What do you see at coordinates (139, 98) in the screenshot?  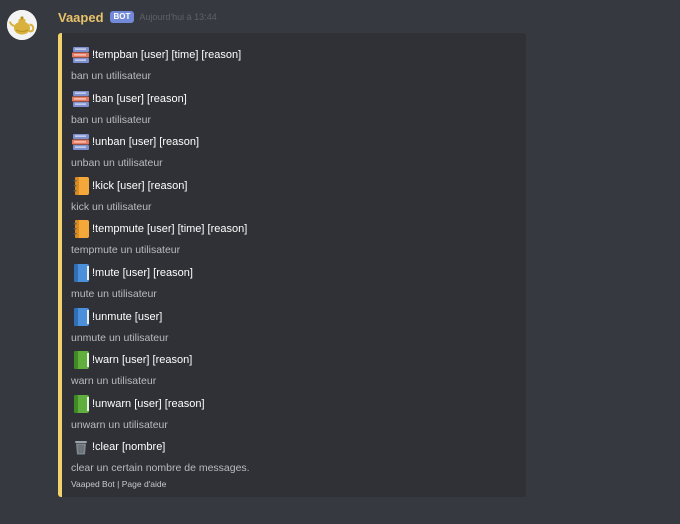 I see `command-syntax: !ban [user] [reason]` at bounding box center [139, 98].